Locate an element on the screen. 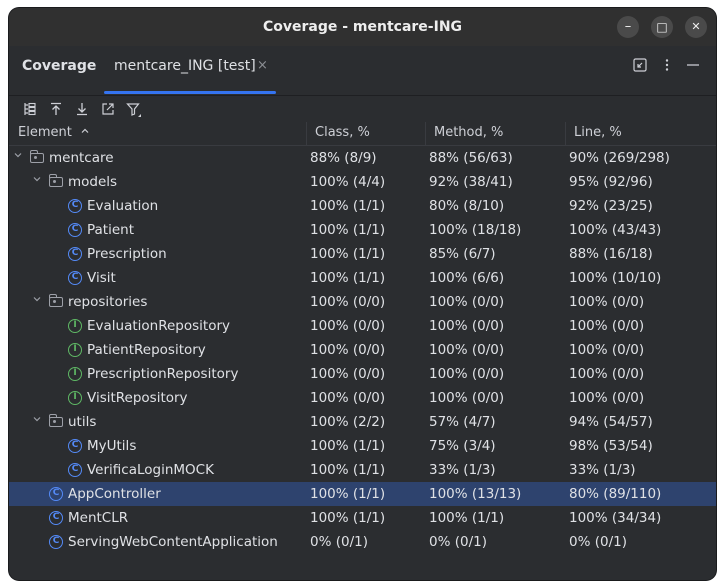  line-coverage-cell: 100% (10/10) is located at coordinates (615, 278).